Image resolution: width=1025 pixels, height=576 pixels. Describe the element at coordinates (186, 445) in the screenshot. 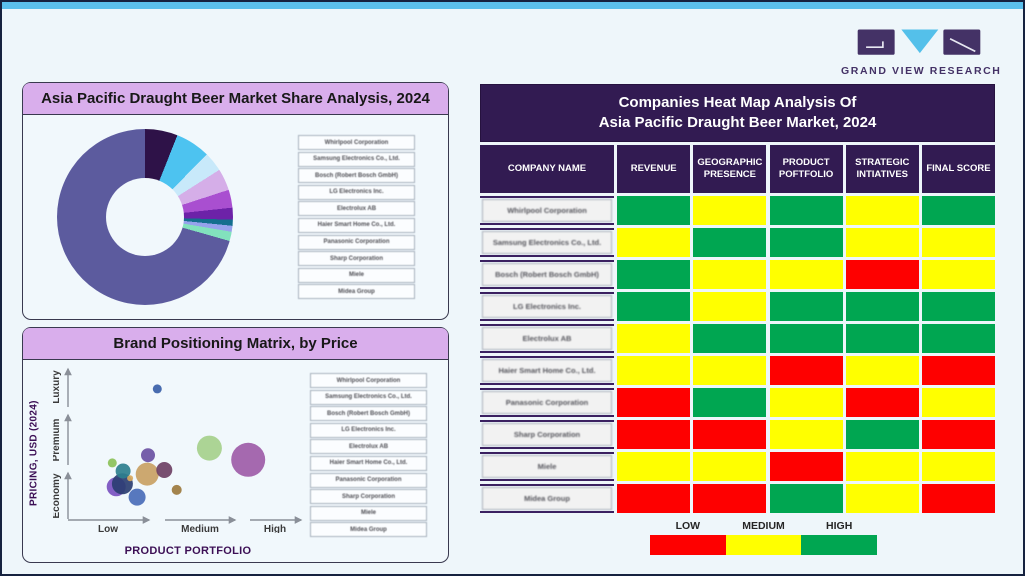

I see `bubble-layer` at that location.